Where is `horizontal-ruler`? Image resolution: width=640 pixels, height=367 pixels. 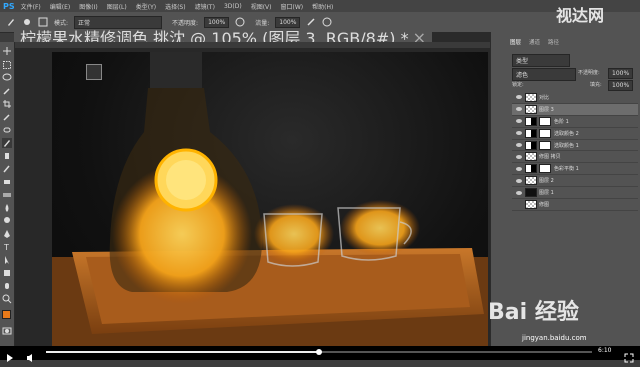
horizontal-ruler is located at coordinates (252, 45).